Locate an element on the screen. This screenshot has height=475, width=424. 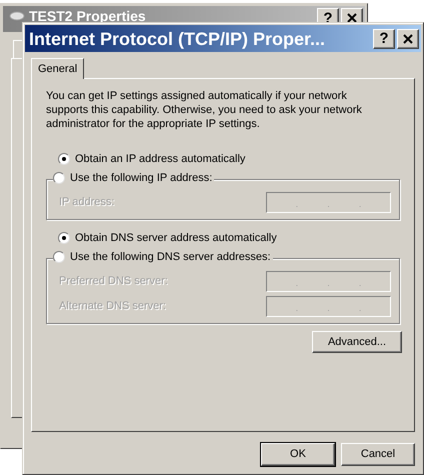
tab: General is located at coordinates (57, 68).